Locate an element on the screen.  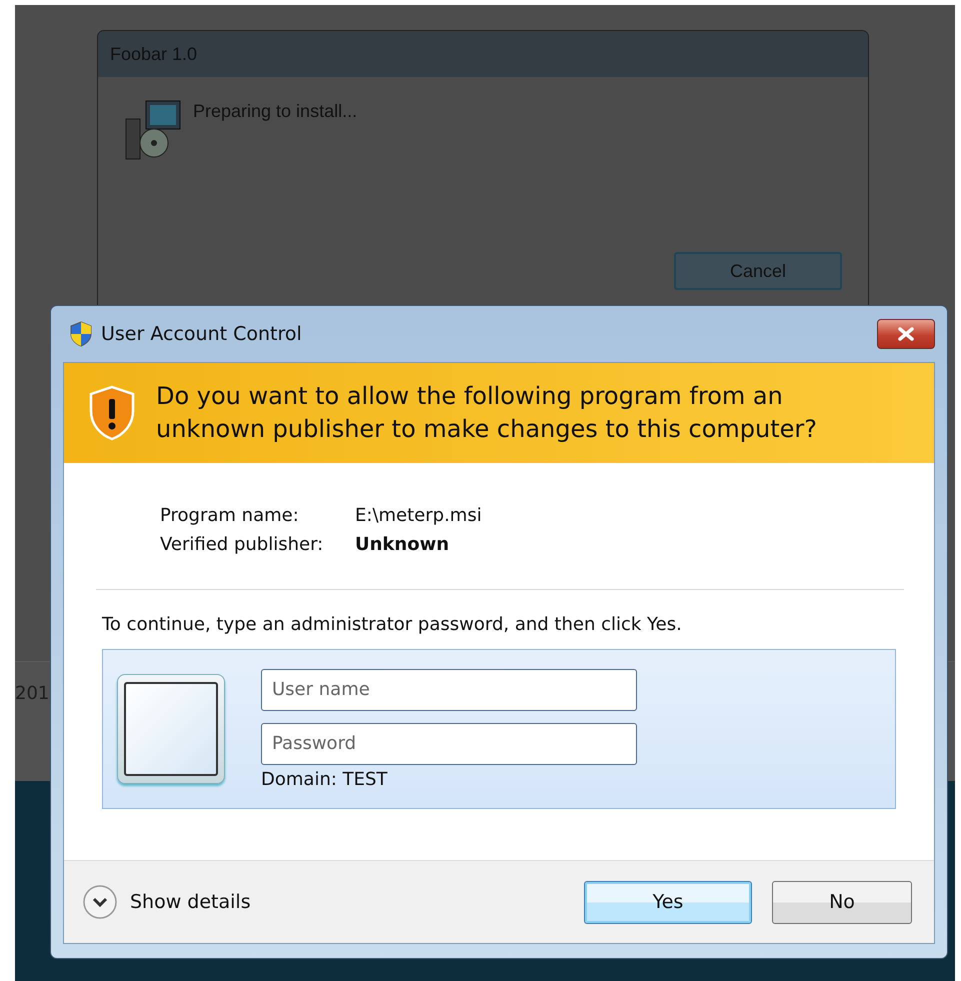
detail-value: E:\meterp.msi is located at coordinates (419, 515).